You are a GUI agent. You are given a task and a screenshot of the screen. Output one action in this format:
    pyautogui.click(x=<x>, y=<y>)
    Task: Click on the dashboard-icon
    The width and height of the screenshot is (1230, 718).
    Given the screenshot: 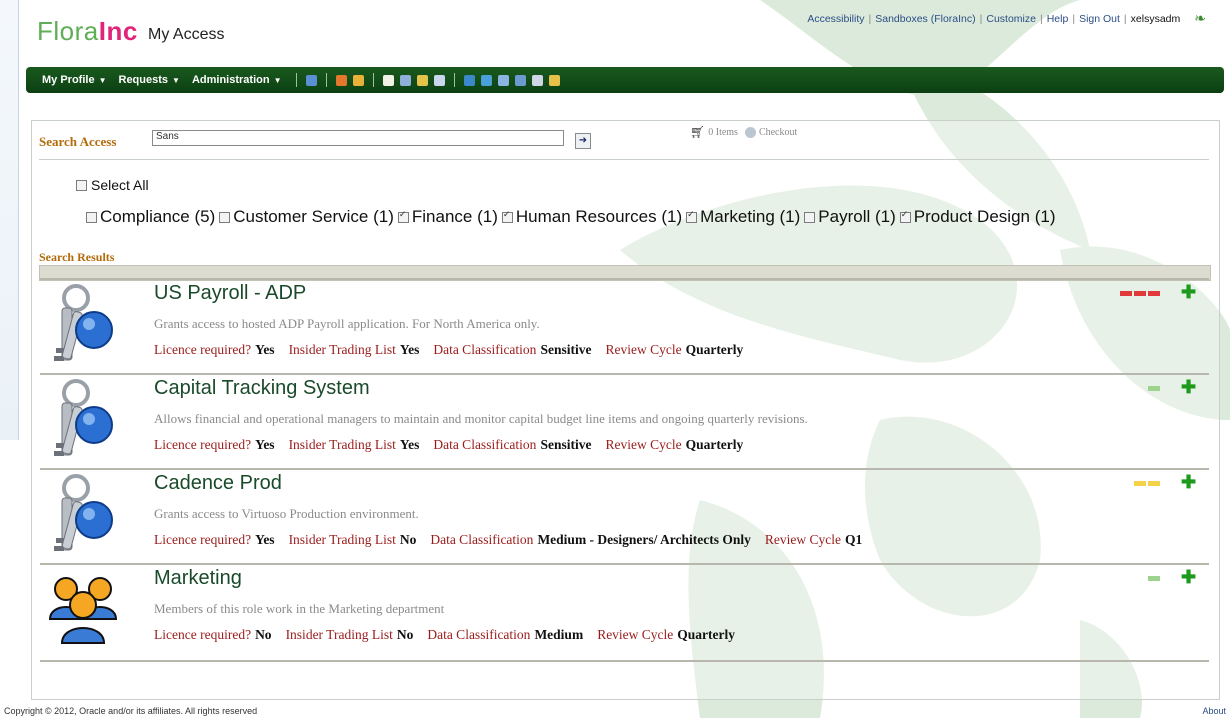 What is the action you would take?
    pyautogui.click(x=311, y=80)
    